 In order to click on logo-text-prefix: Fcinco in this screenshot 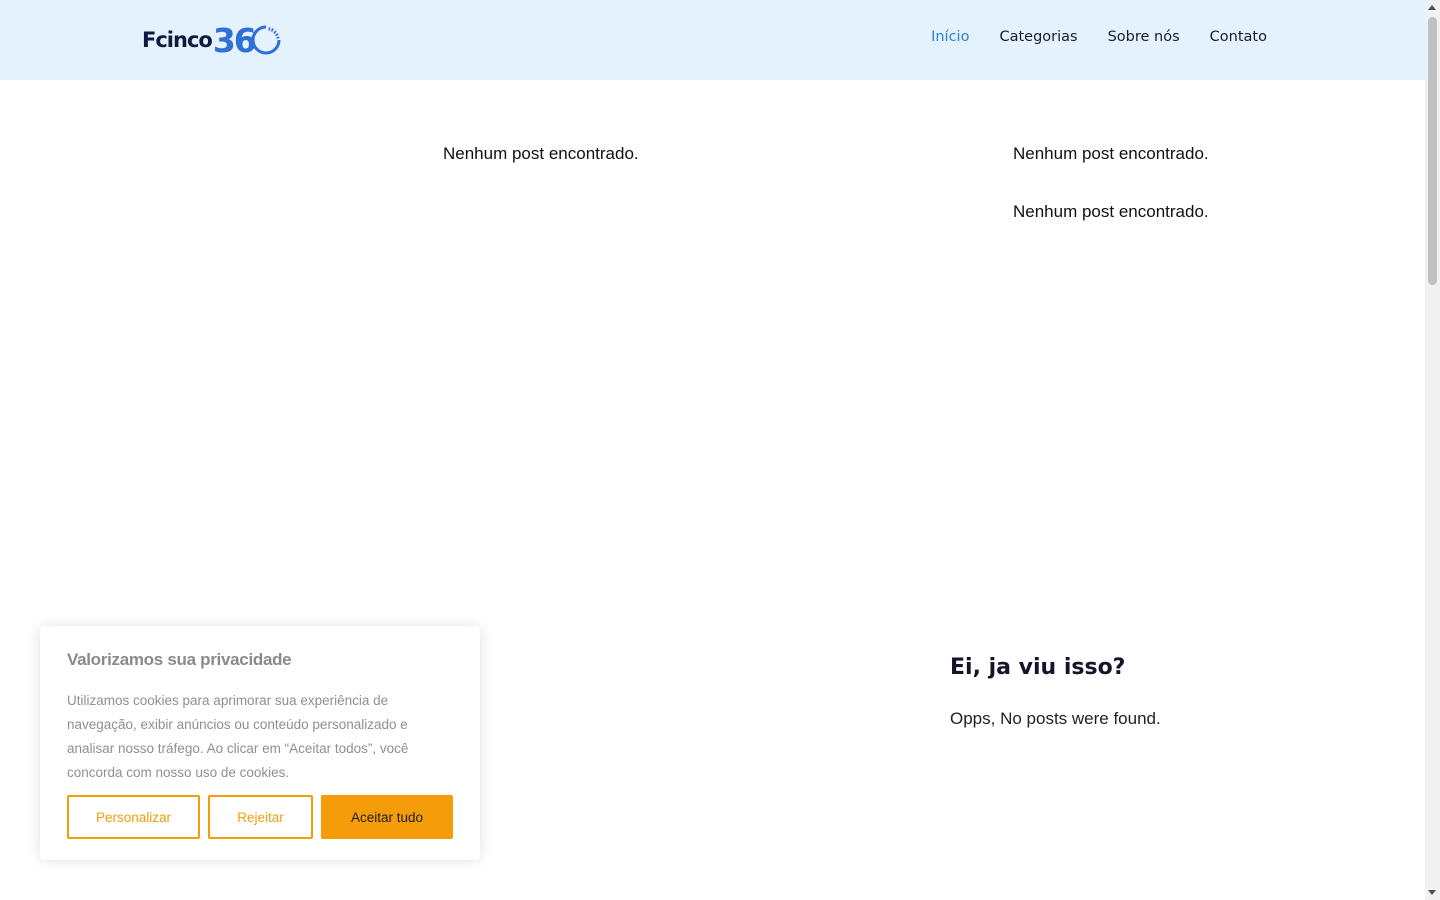, I will do `click(177, 40)`.